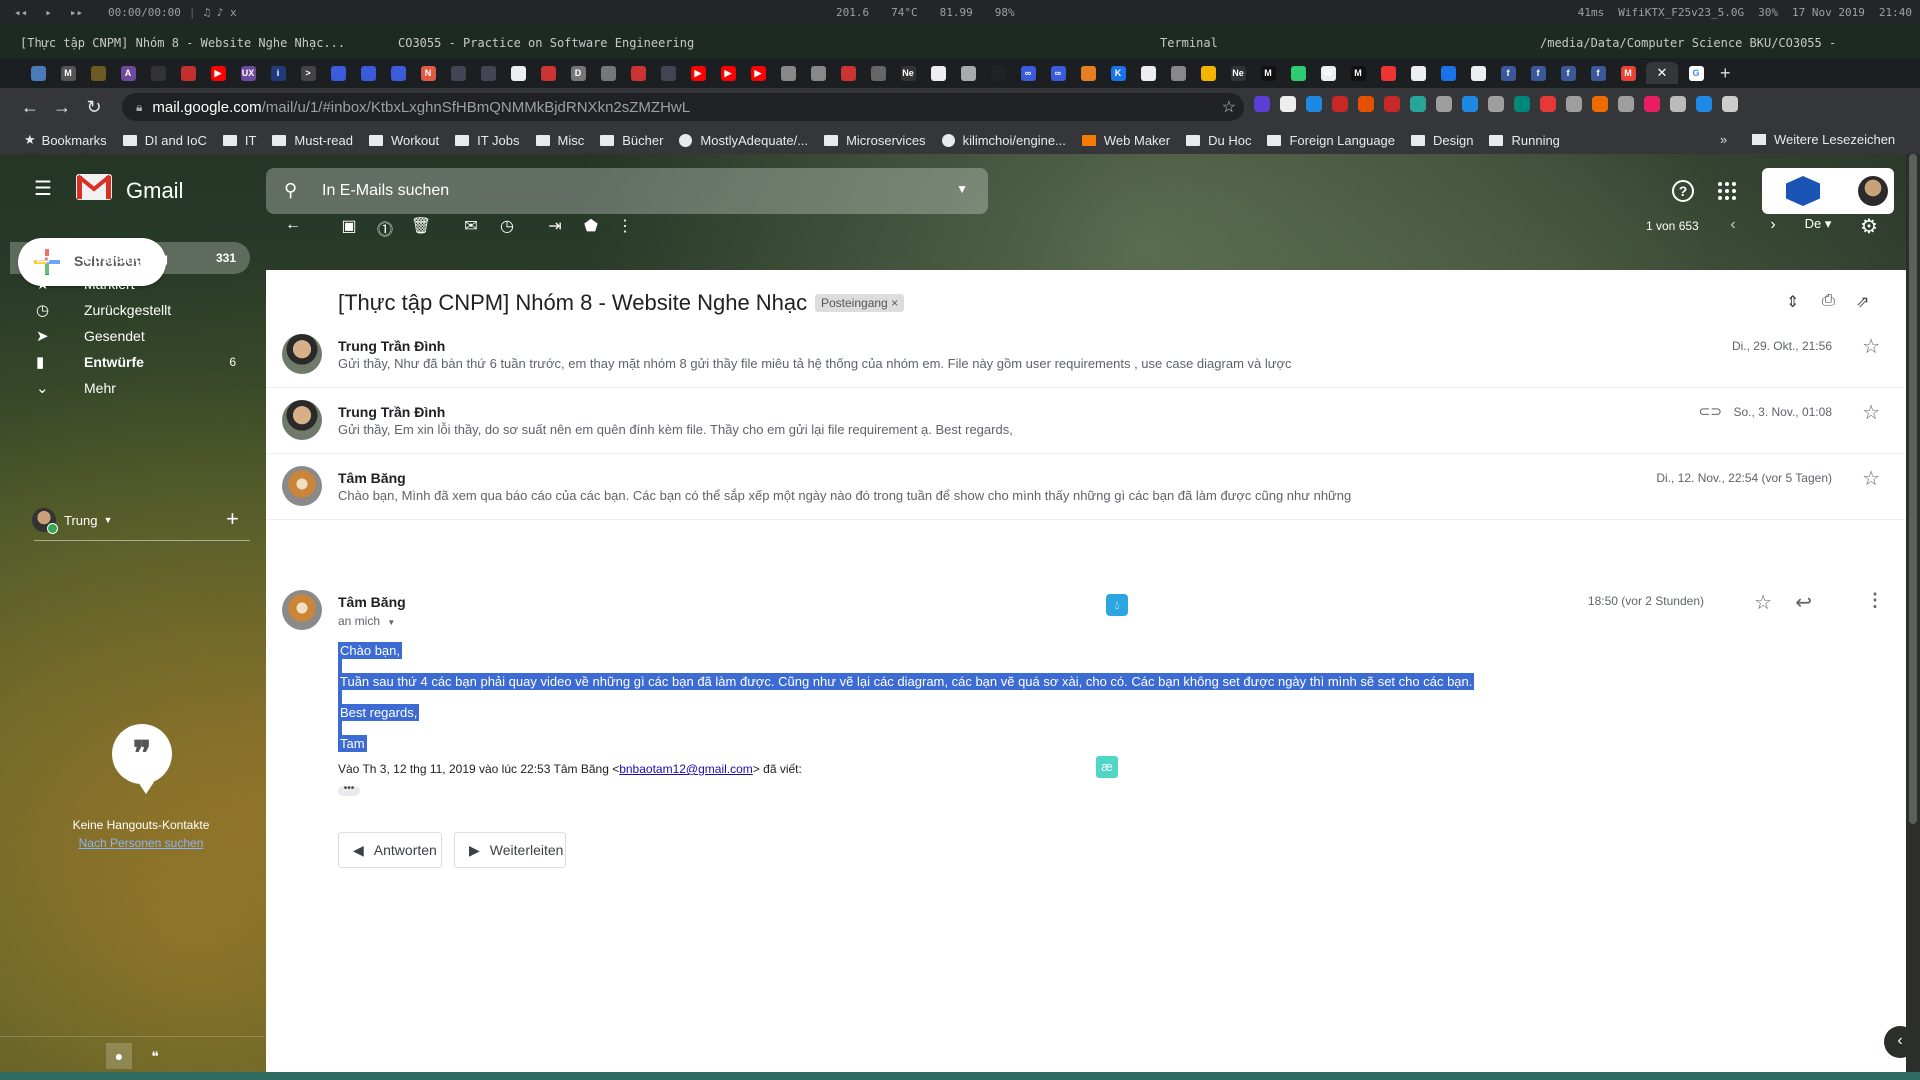  What do you see at coordinates (428, 73) in the screenshot?
I see `browser-tab: N` at bounding box center [428, 73].